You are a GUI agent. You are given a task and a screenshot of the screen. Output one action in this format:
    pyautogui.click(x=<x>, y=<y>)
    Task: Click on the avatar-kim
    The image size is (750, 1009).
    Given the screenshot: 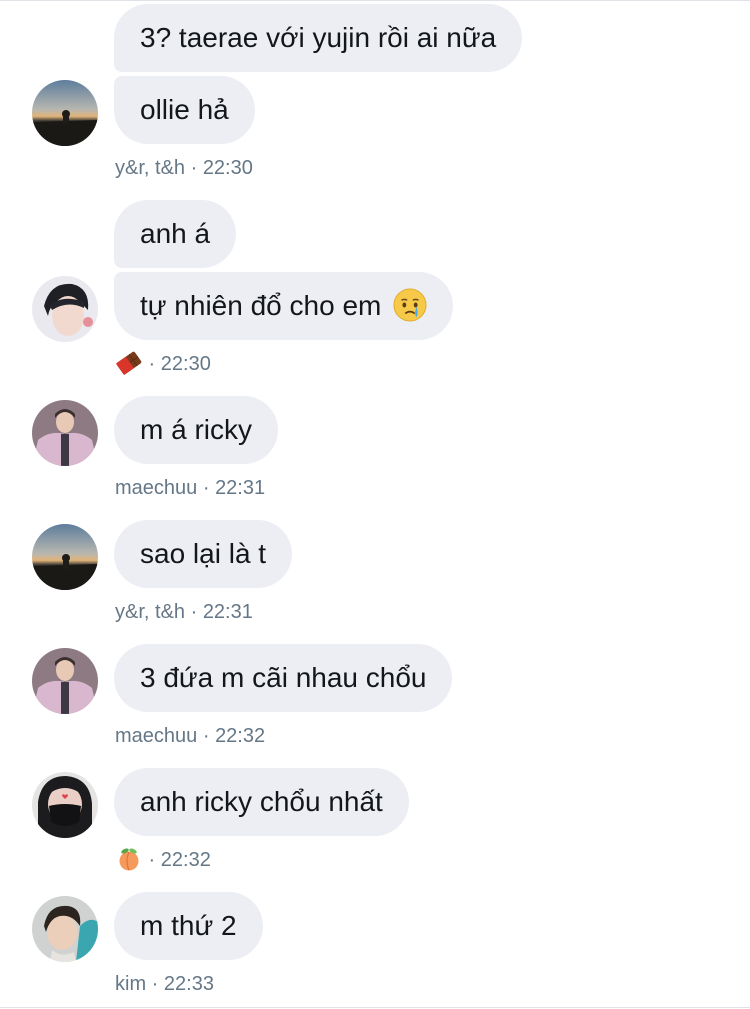 What is the action you would take?
    pyautogui.click(x=65, y=929)
    